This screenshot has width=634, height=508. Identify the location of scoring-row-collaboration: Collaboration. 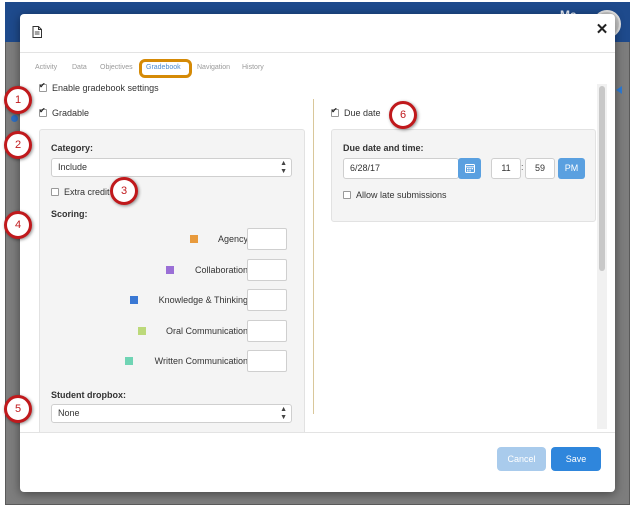
(236, 271).